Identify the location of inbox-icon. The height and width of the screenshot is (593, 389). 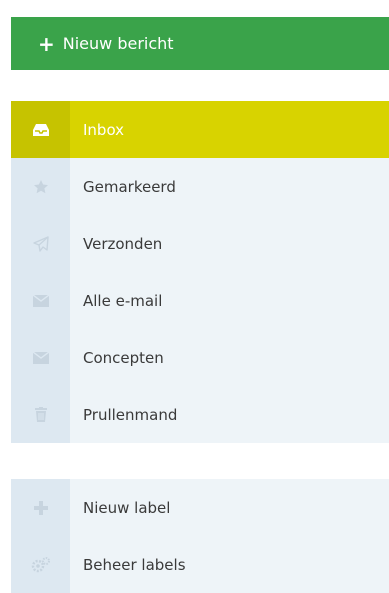
(40, 129).